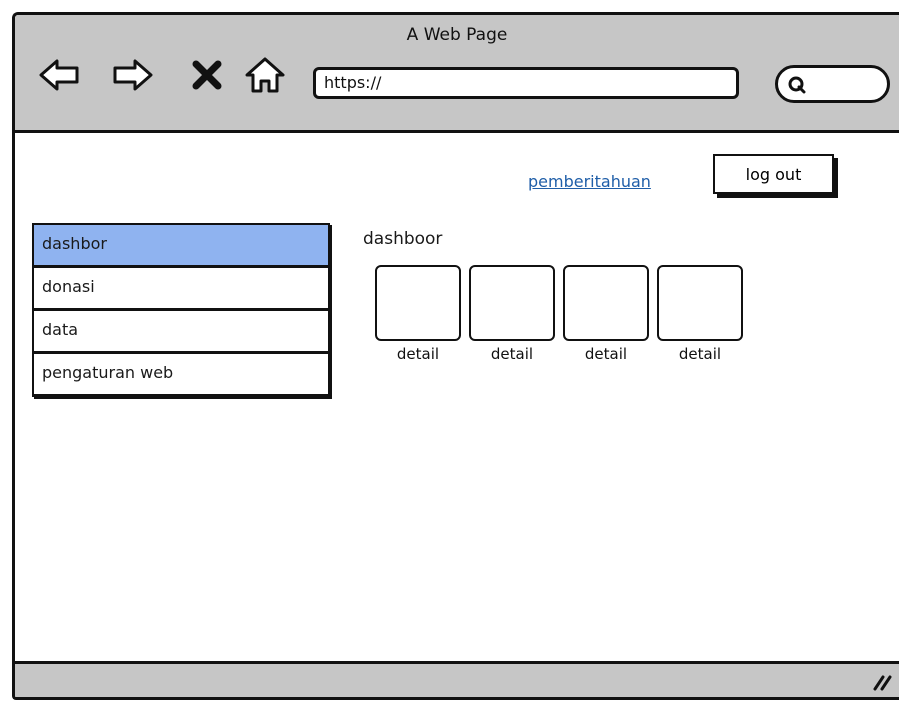  I want to click on dashboard-cards: detail detail detail detail, so click(559, 314).